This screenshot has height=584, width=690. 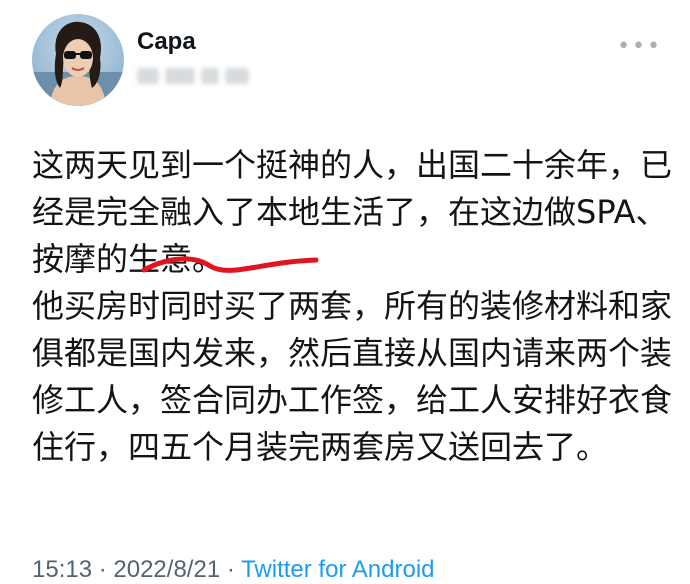 I want to click on avatar, so click(x=78, y=60).